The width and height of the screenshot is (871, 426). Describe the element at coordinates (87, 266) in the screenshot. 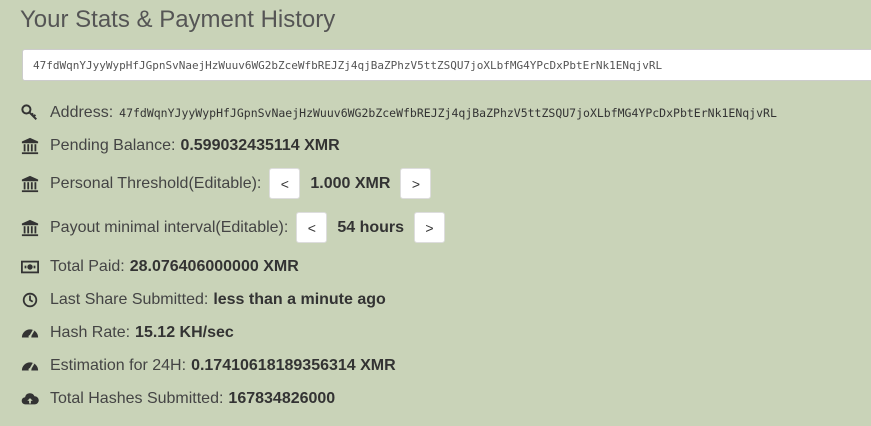

I see `total-paid-label: Total Paid:` at that location.